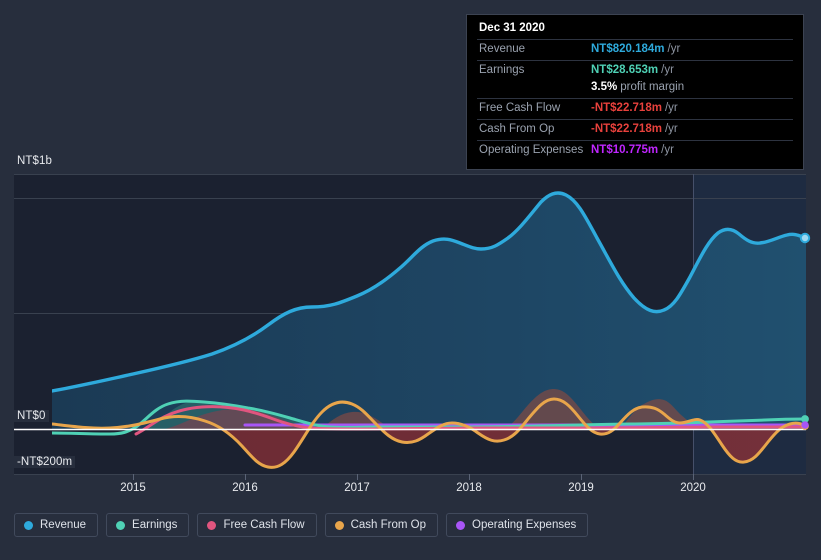  What do you see at coordinates (469, 488) in the screenshot?
I see `x-axis-label-2018: 2018` at bounding box center [469, 488].